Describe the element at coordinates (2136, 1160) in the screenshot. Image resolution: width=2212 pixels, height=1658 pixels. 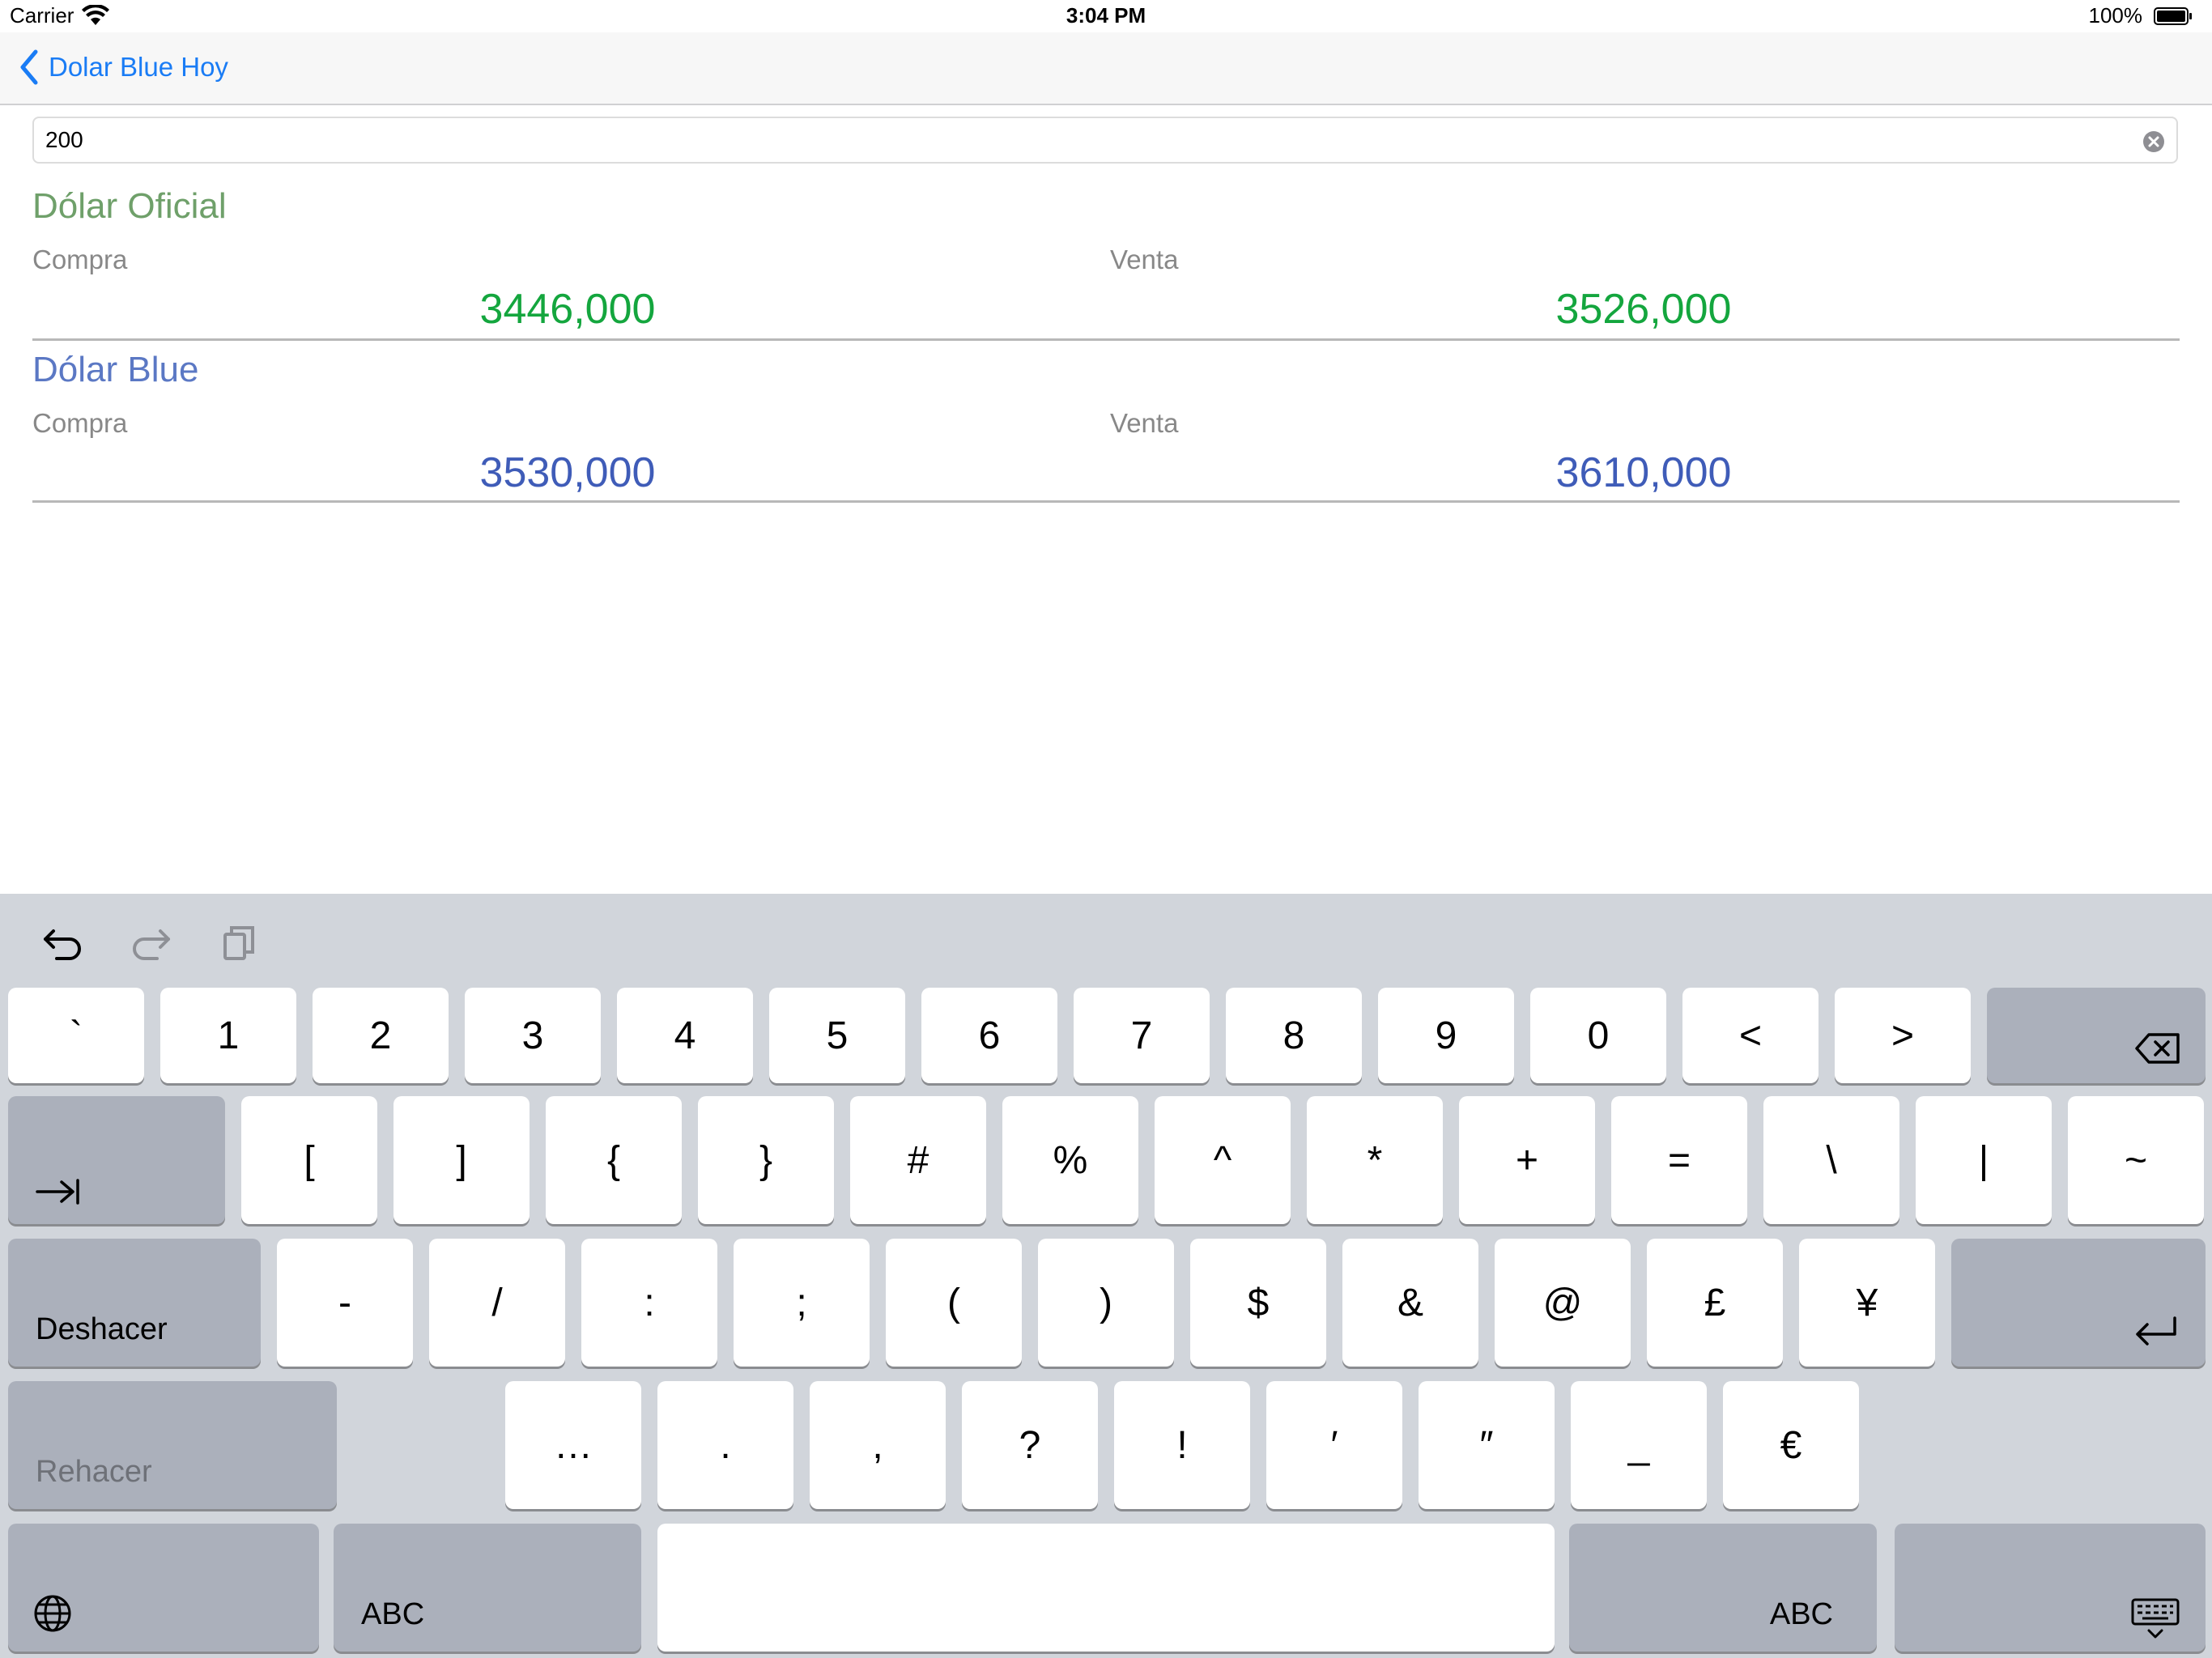
I see `key: ~` at that location.